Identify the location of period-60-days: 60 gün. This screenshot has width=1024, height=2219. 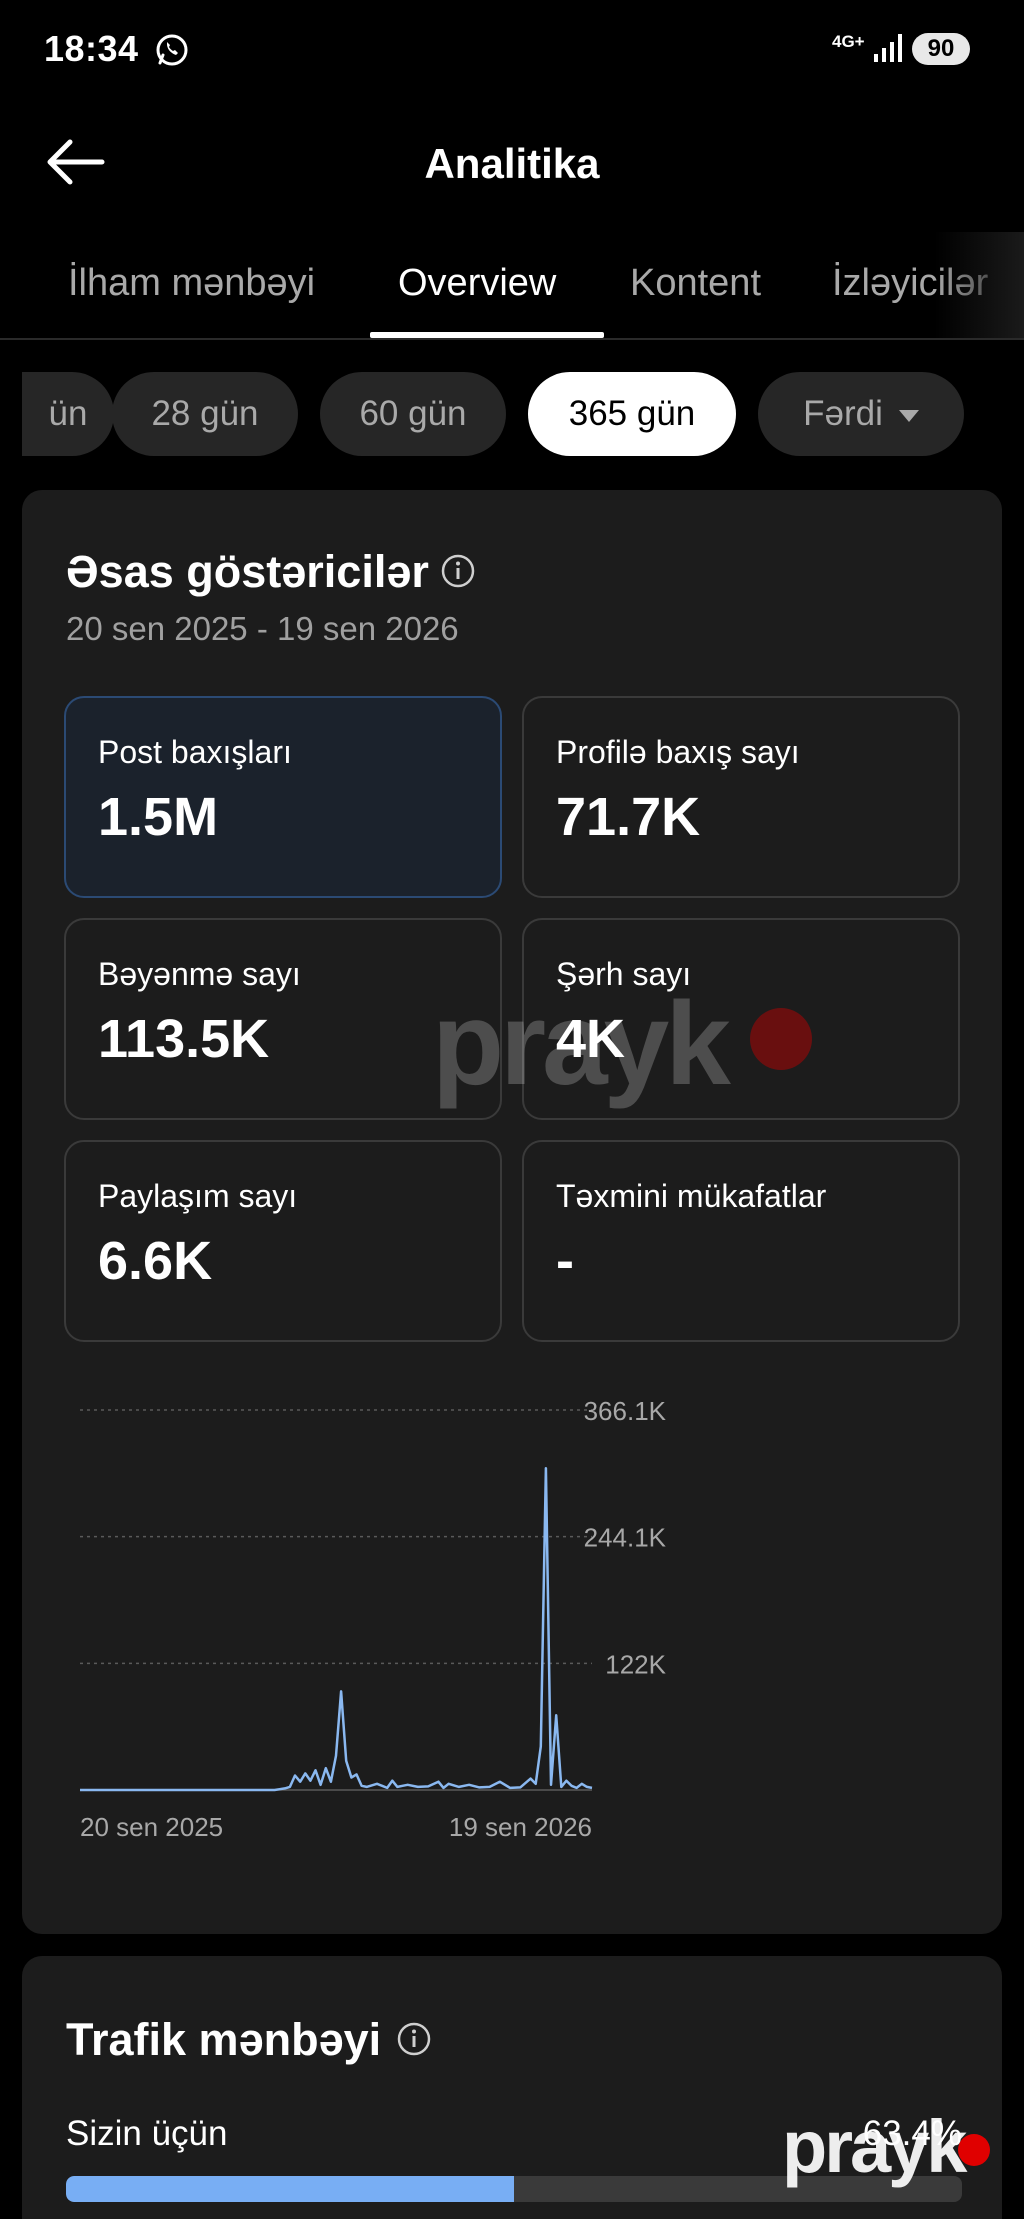
(413, 414).